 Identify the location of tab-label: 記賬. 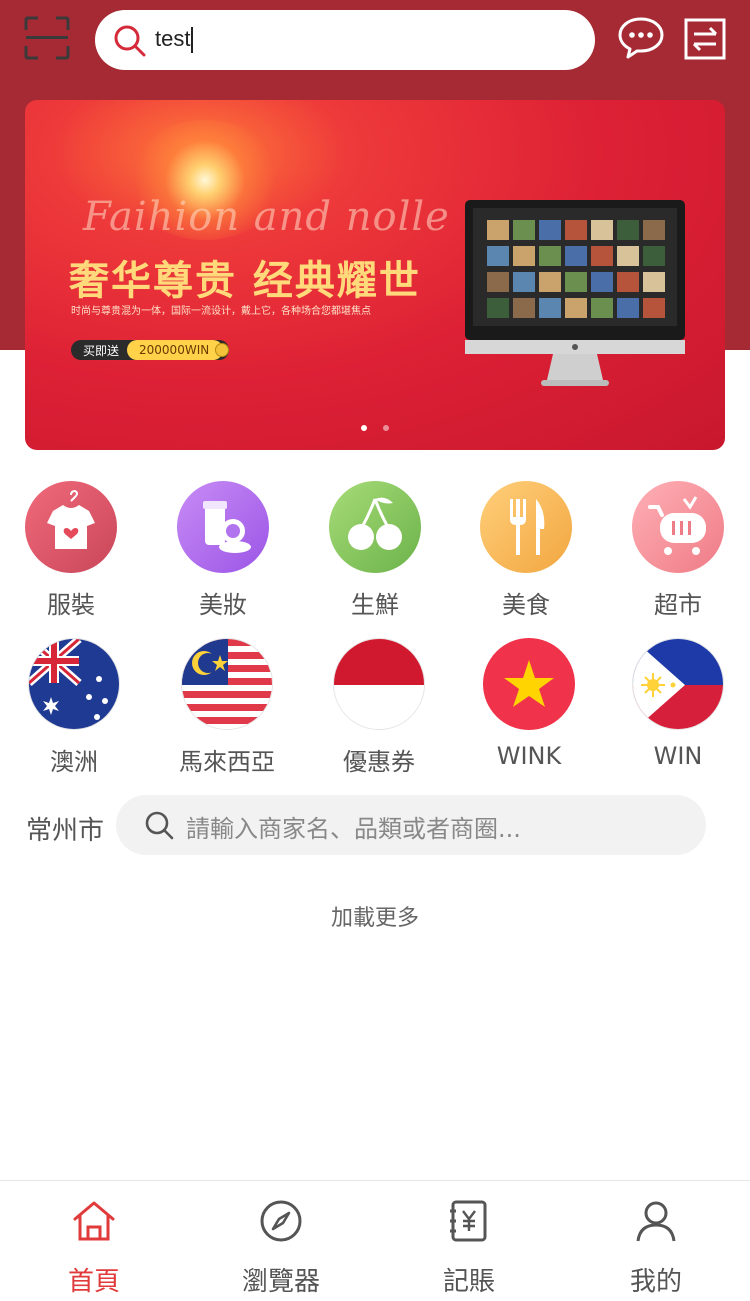
(468, 1282).